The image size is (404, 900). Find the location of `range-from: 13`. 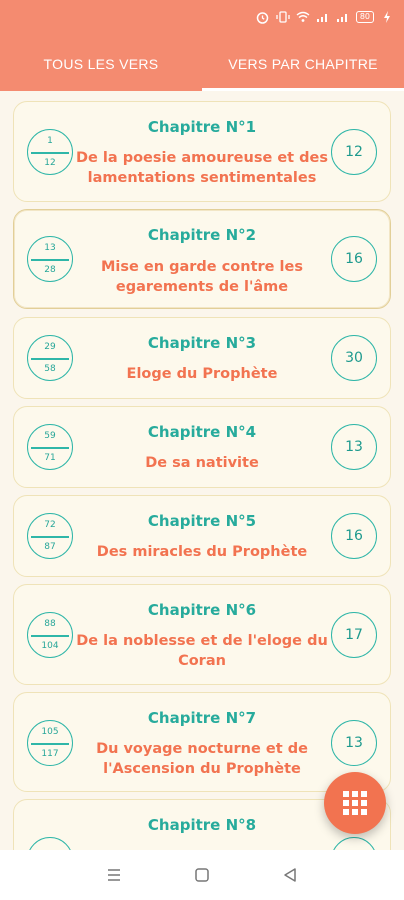

range-from: 13 is located at coordinates (50, 248).